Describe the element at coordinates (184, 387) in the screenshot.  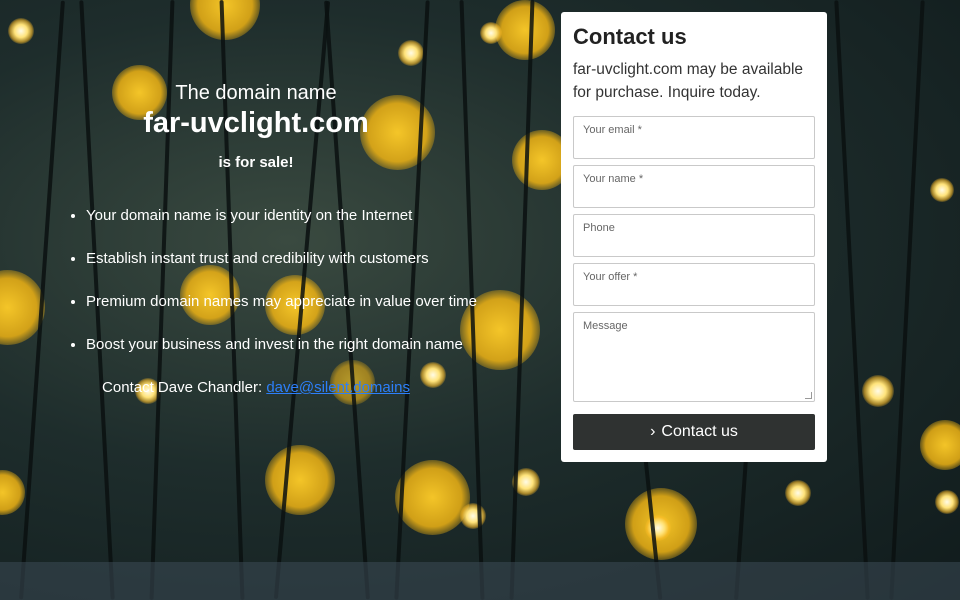
I see `contact-prefix: Contact Dave Chandler:` at that location.